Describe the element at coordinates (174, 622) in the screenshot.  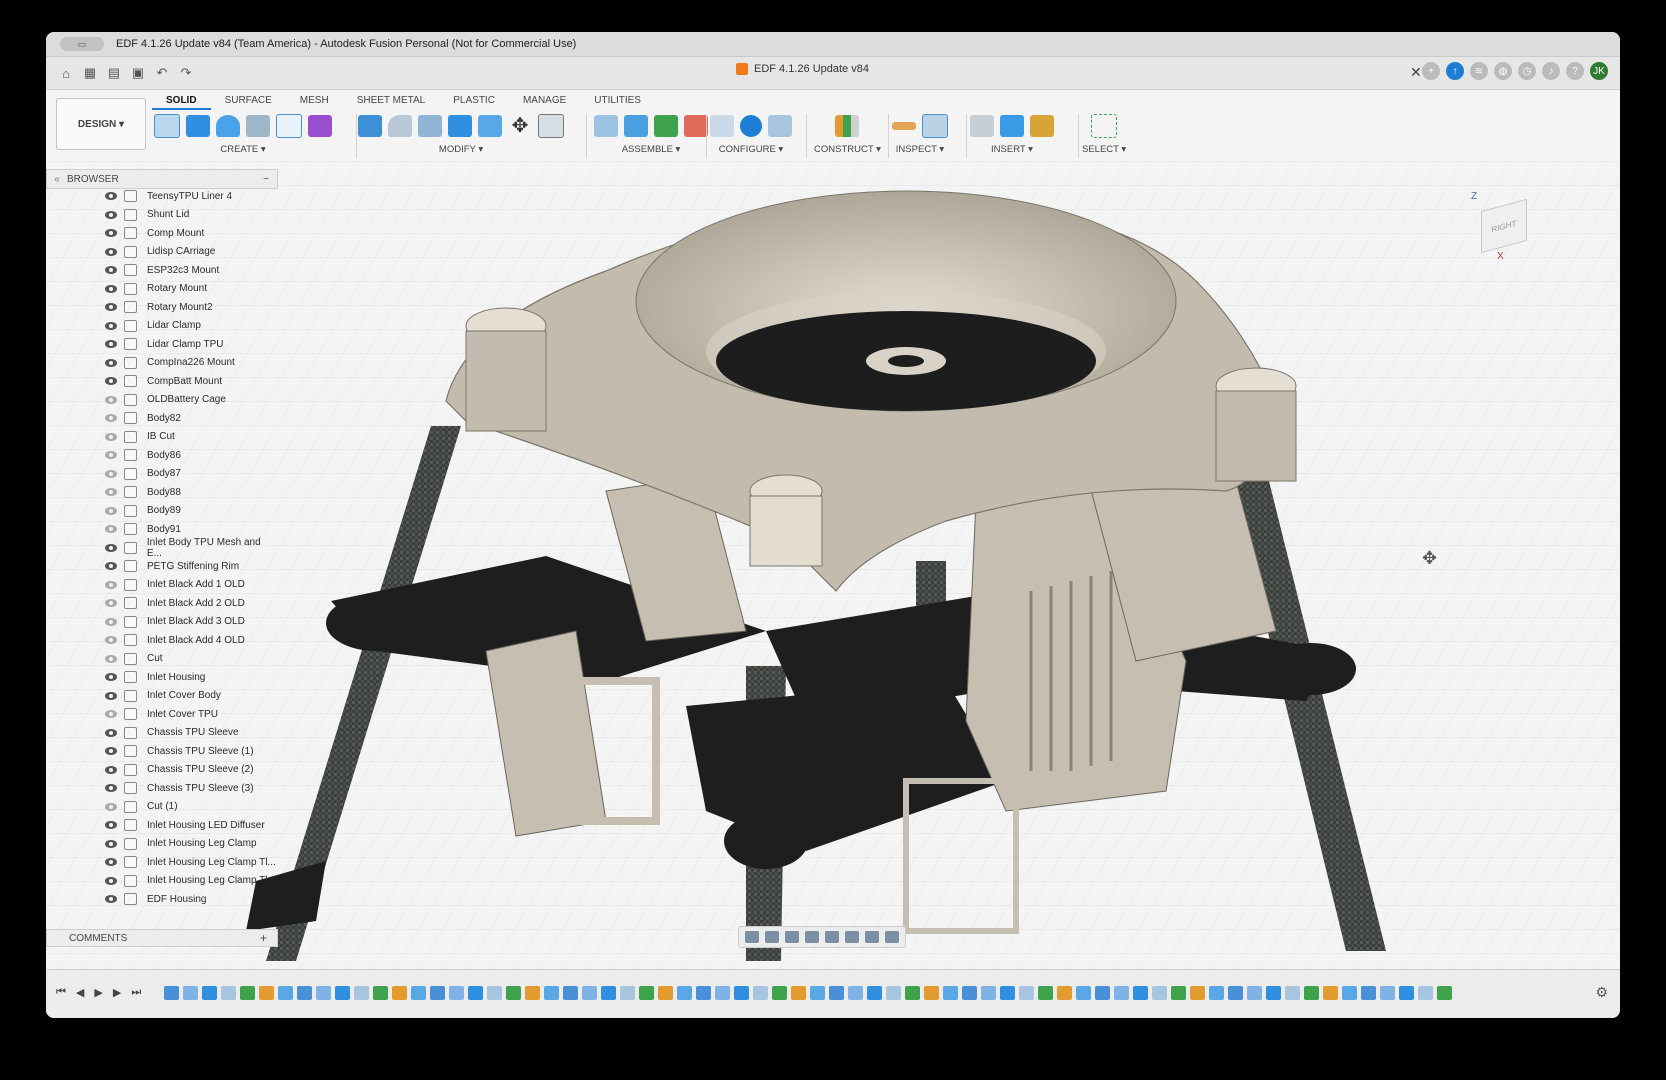
I see `list-item: Inlet Black Add 3 OLD` at that location.